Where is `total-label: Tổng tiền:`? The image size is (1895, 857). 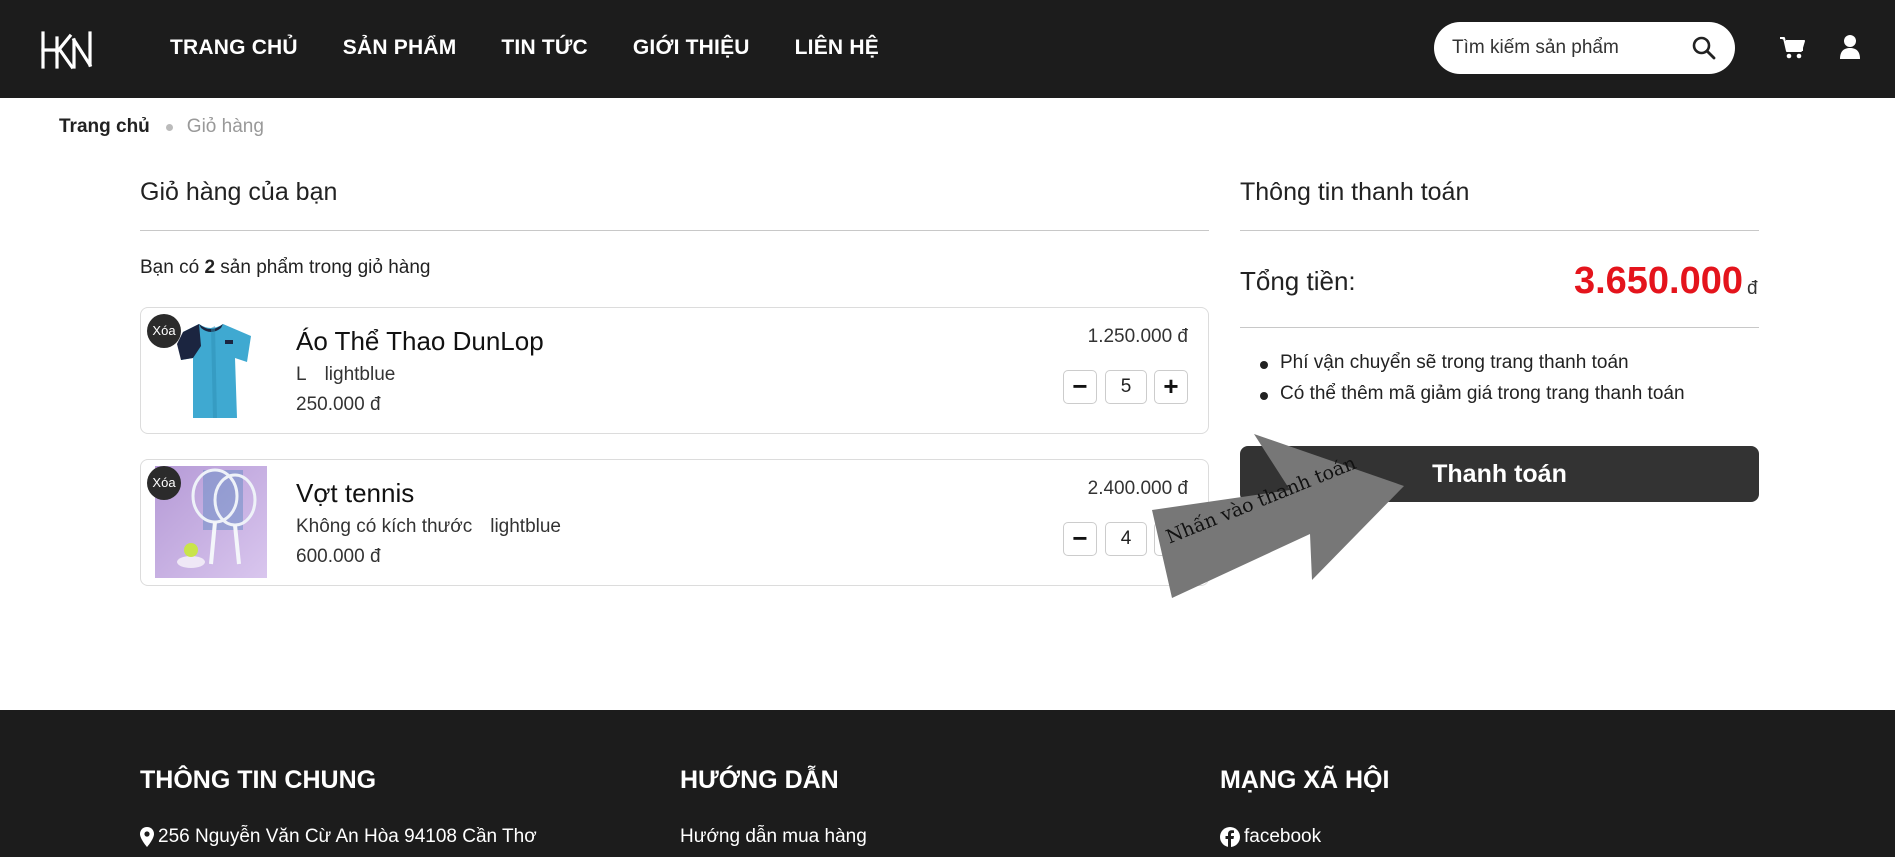
total-label: Tổng tiền: is located at coordinates (1298, 281).